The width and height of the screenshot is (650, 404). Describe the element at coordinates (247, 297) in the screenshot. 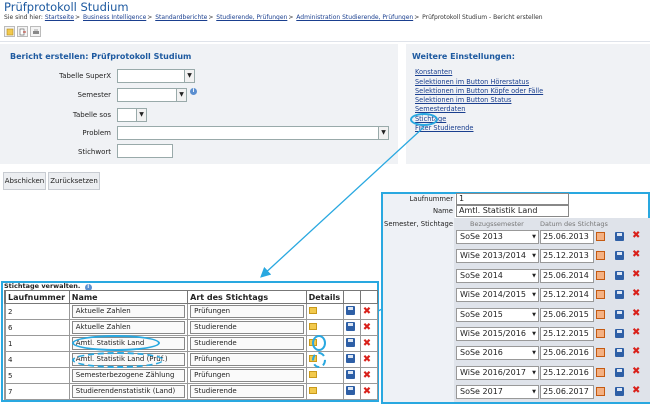

I see `col-art: Art des Stichtags` at that location.